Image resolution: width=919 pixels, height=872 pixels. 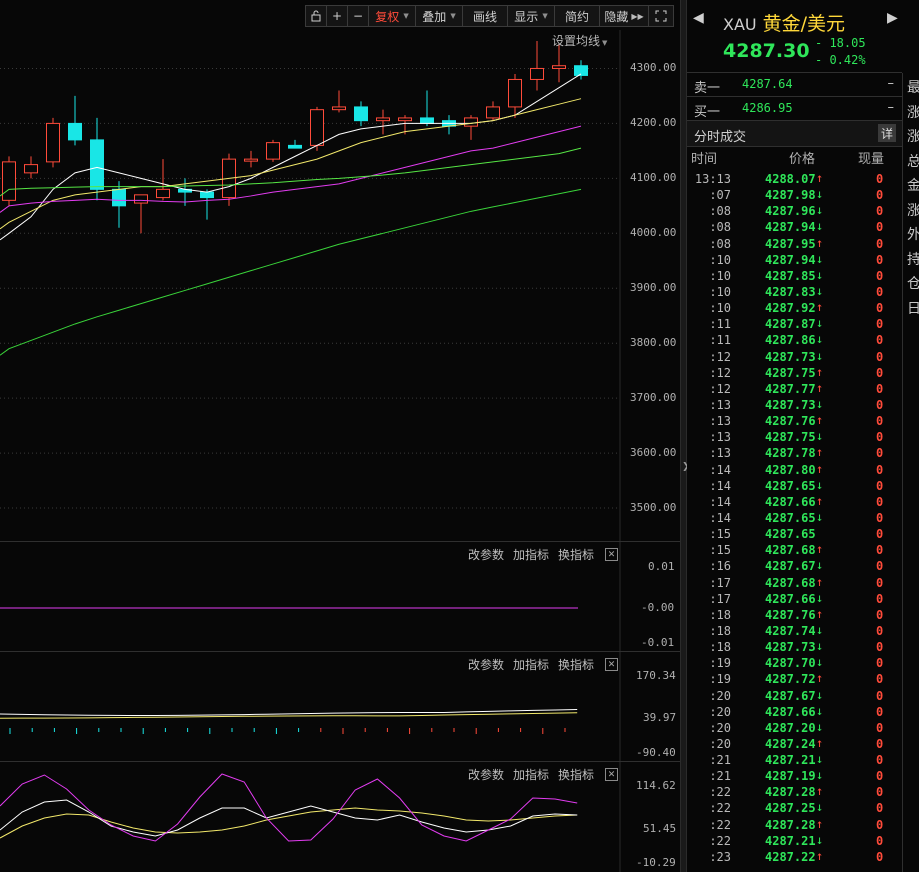 What do you see at coordinates (794, 550) in the screenshot?
I see `trade-row: :15 4287.68 ↑ 0` at bounding box center [794, 550].